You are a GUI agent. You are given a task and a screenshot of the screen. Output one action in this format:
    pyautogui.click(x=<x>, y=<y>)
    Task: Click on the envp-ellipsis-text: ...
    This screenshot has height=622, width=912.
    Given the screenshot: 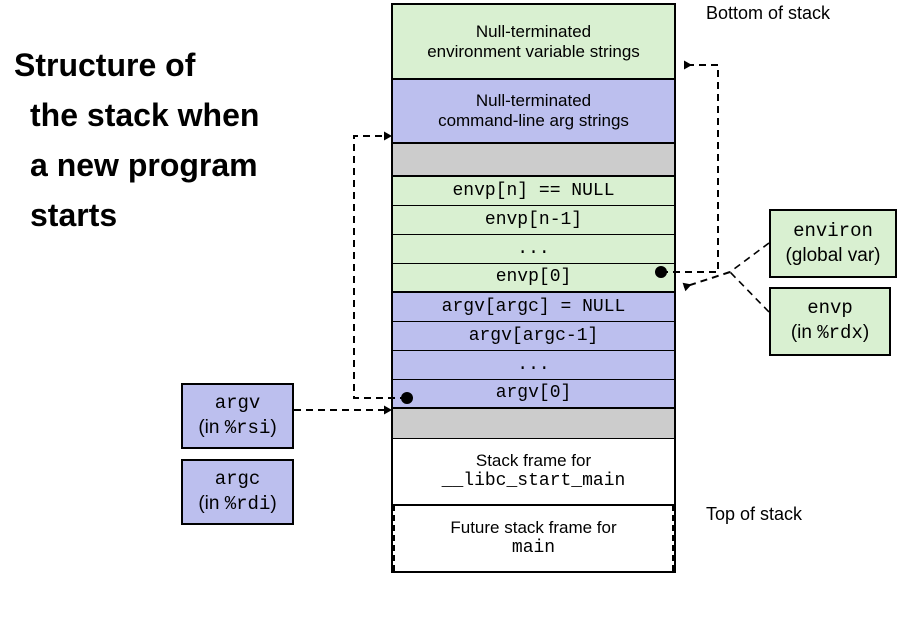 What is the action you would take?
    pyautogui.click(x=533, y=248)
    